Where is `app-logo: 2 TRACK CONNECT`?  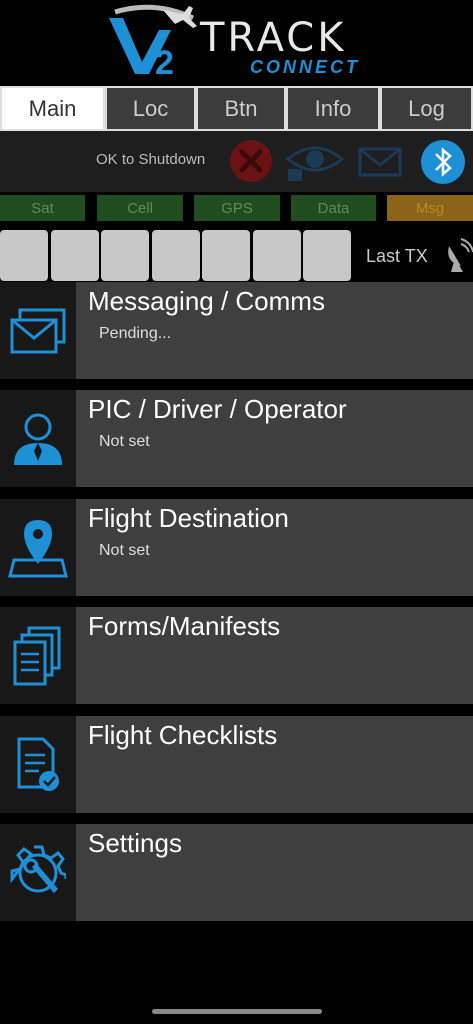
app-logo: 2 TRACK CONNECT is located at coordinates (236, 43).